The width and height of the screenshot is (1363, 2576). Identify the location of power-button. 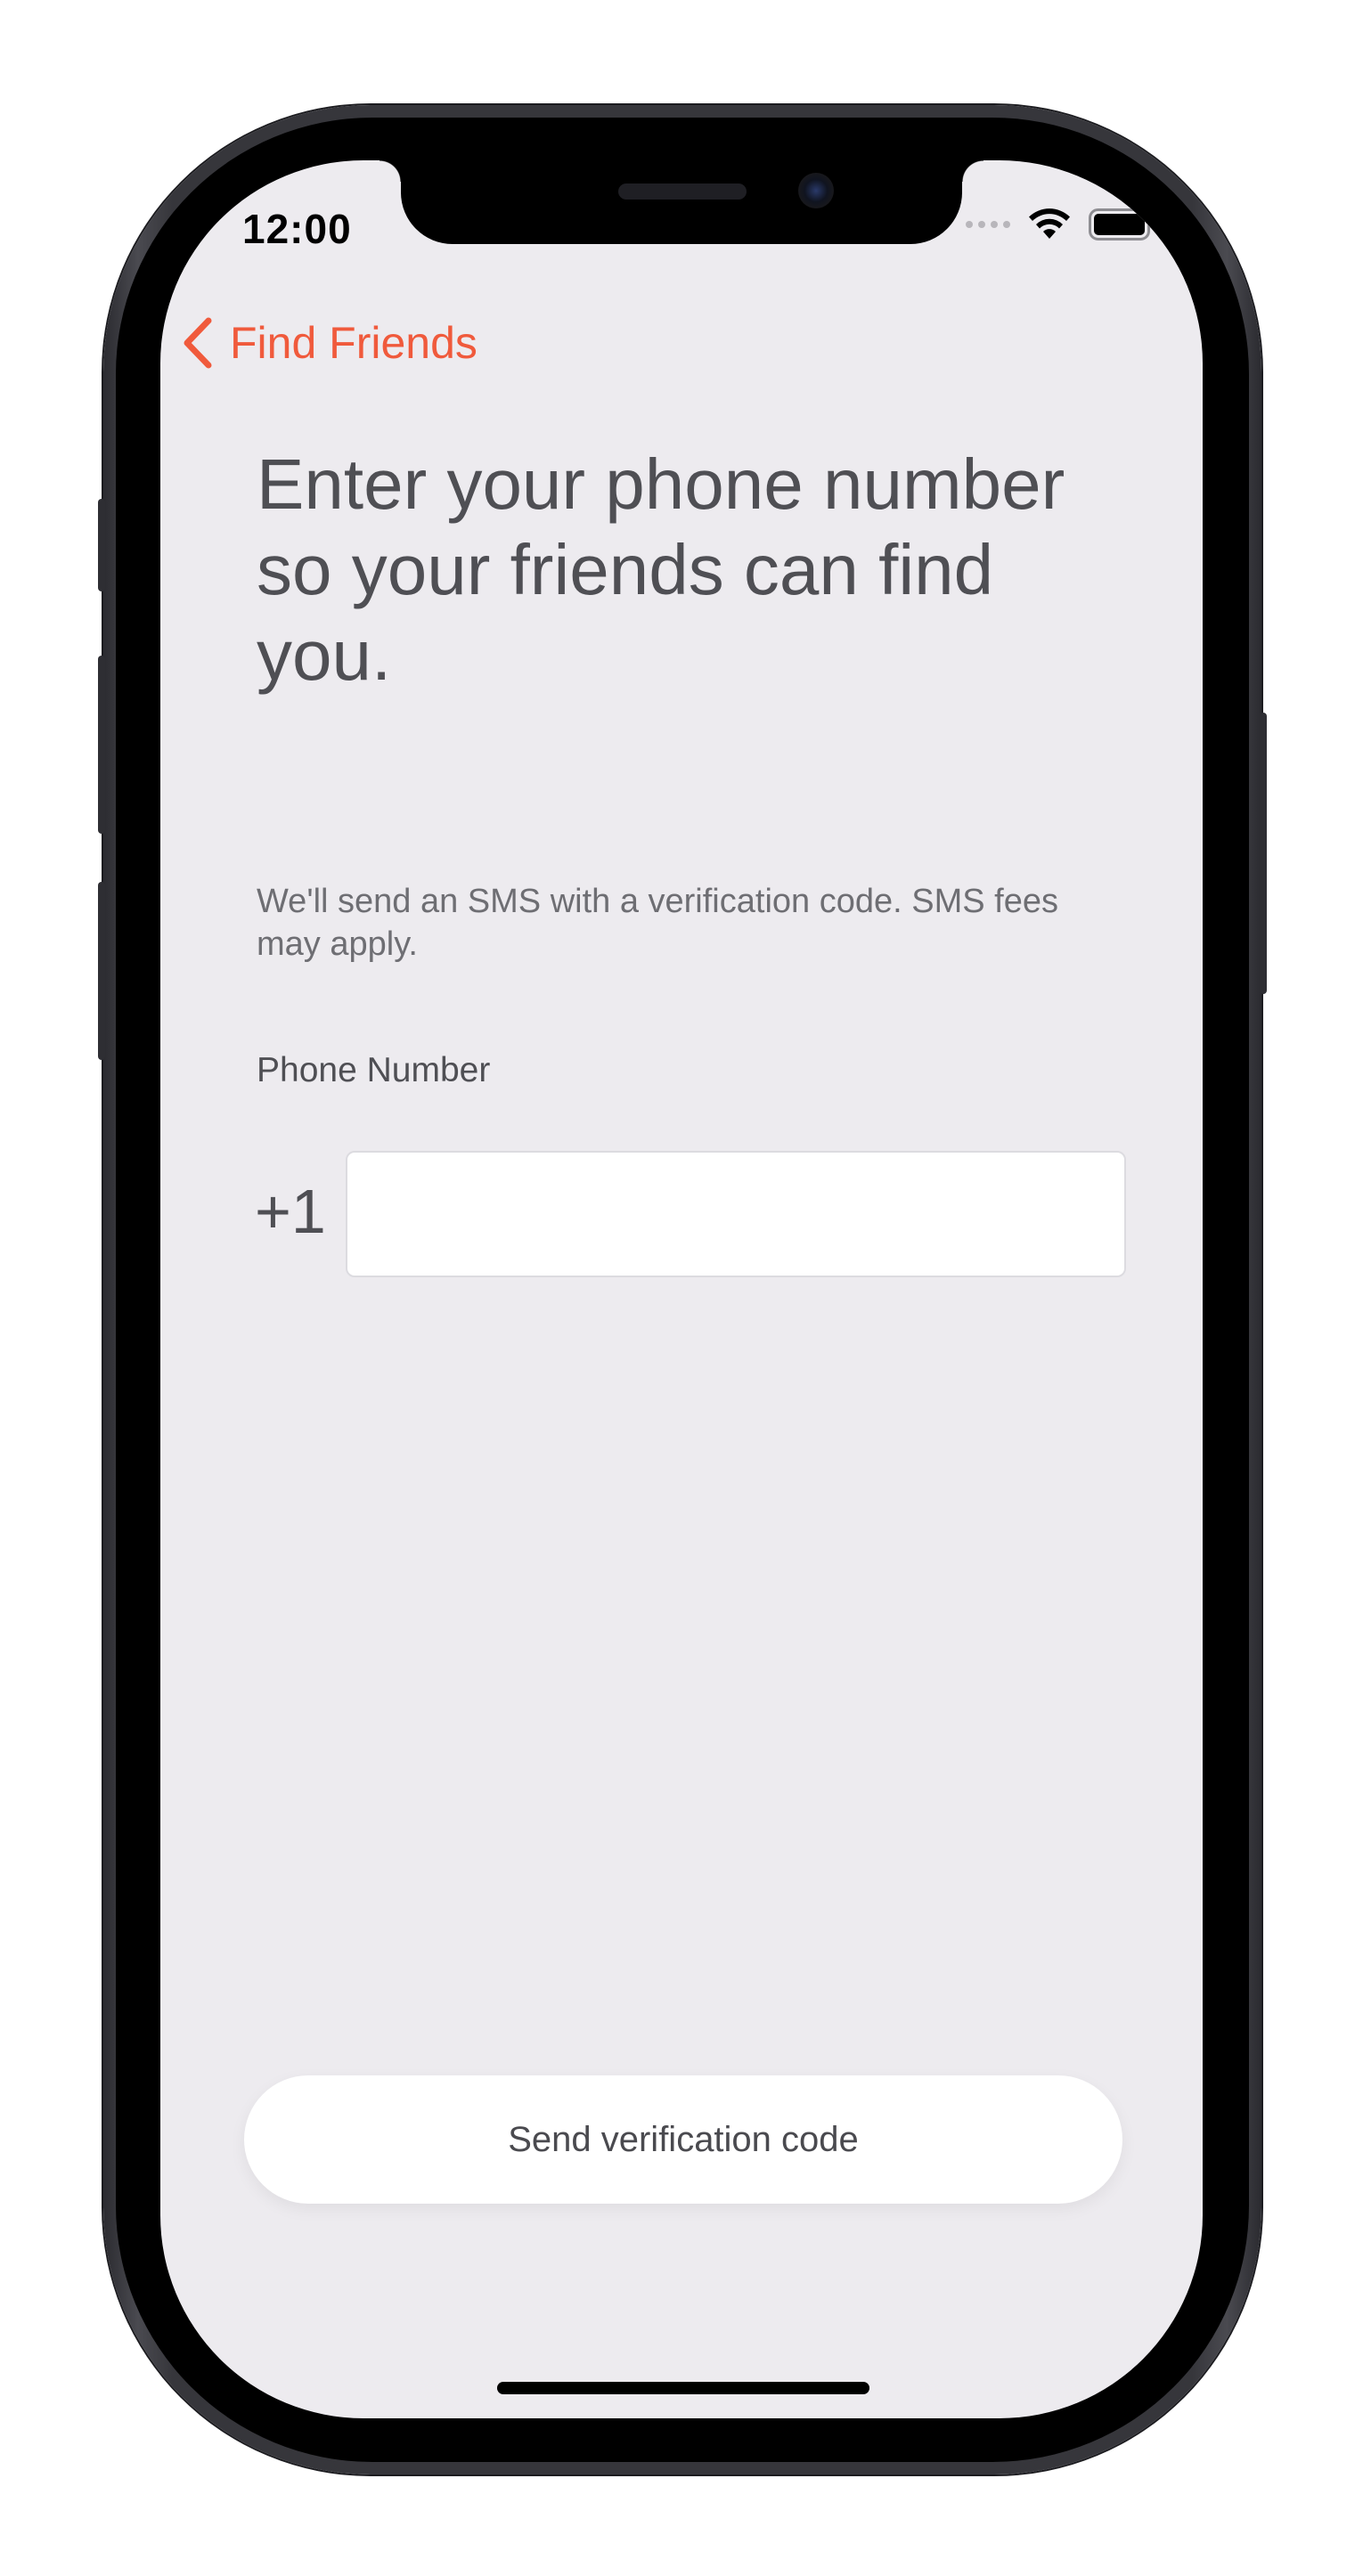
(1264, 854).